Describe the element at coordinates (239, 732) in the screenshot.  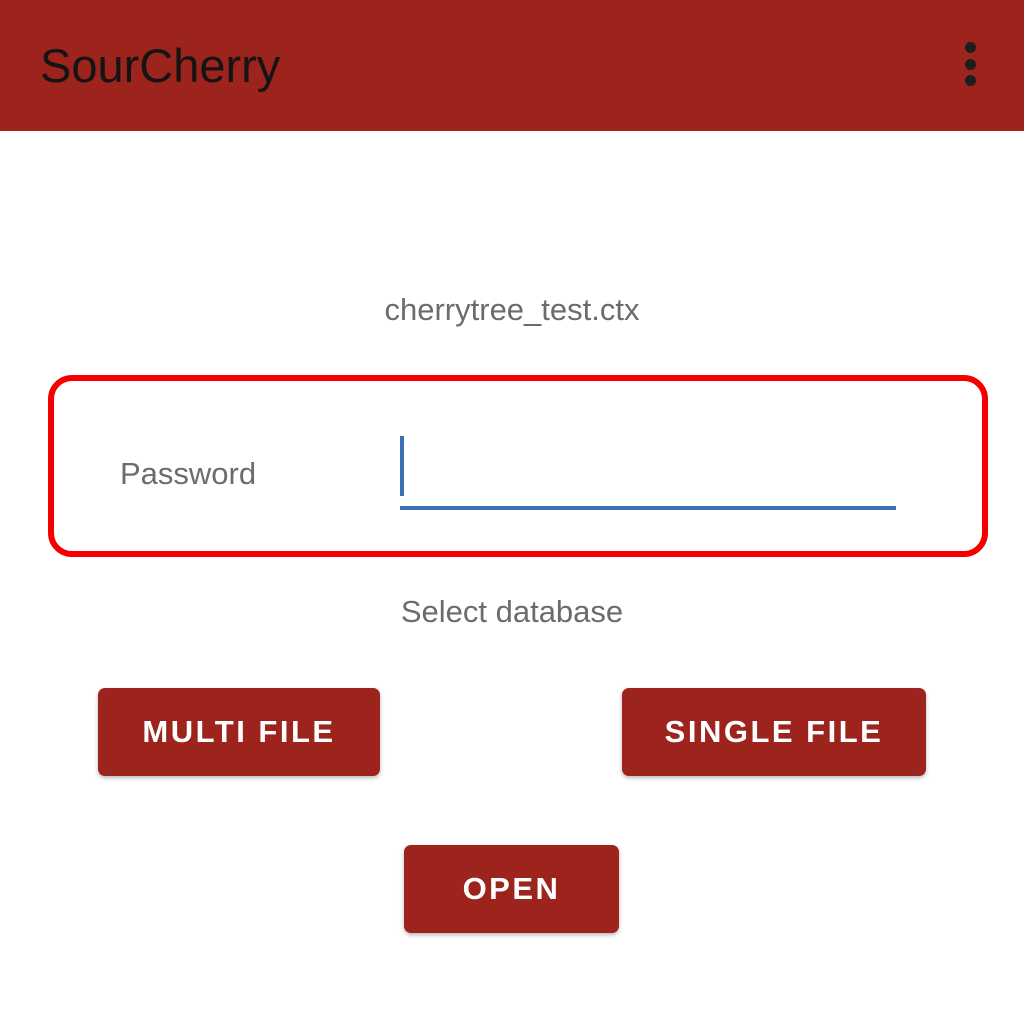
I see `multi-file-button: MULTI FILE` at that location.